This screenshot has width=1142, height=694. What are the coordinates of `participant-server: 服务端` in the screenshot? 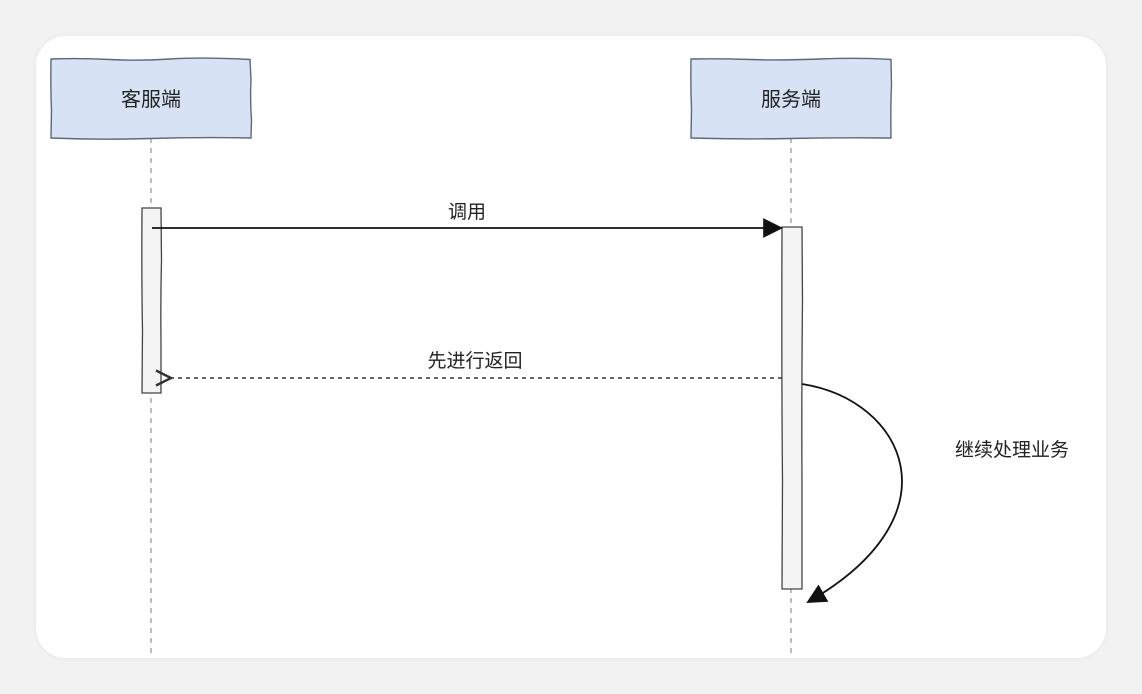 It's located at (791, 98).